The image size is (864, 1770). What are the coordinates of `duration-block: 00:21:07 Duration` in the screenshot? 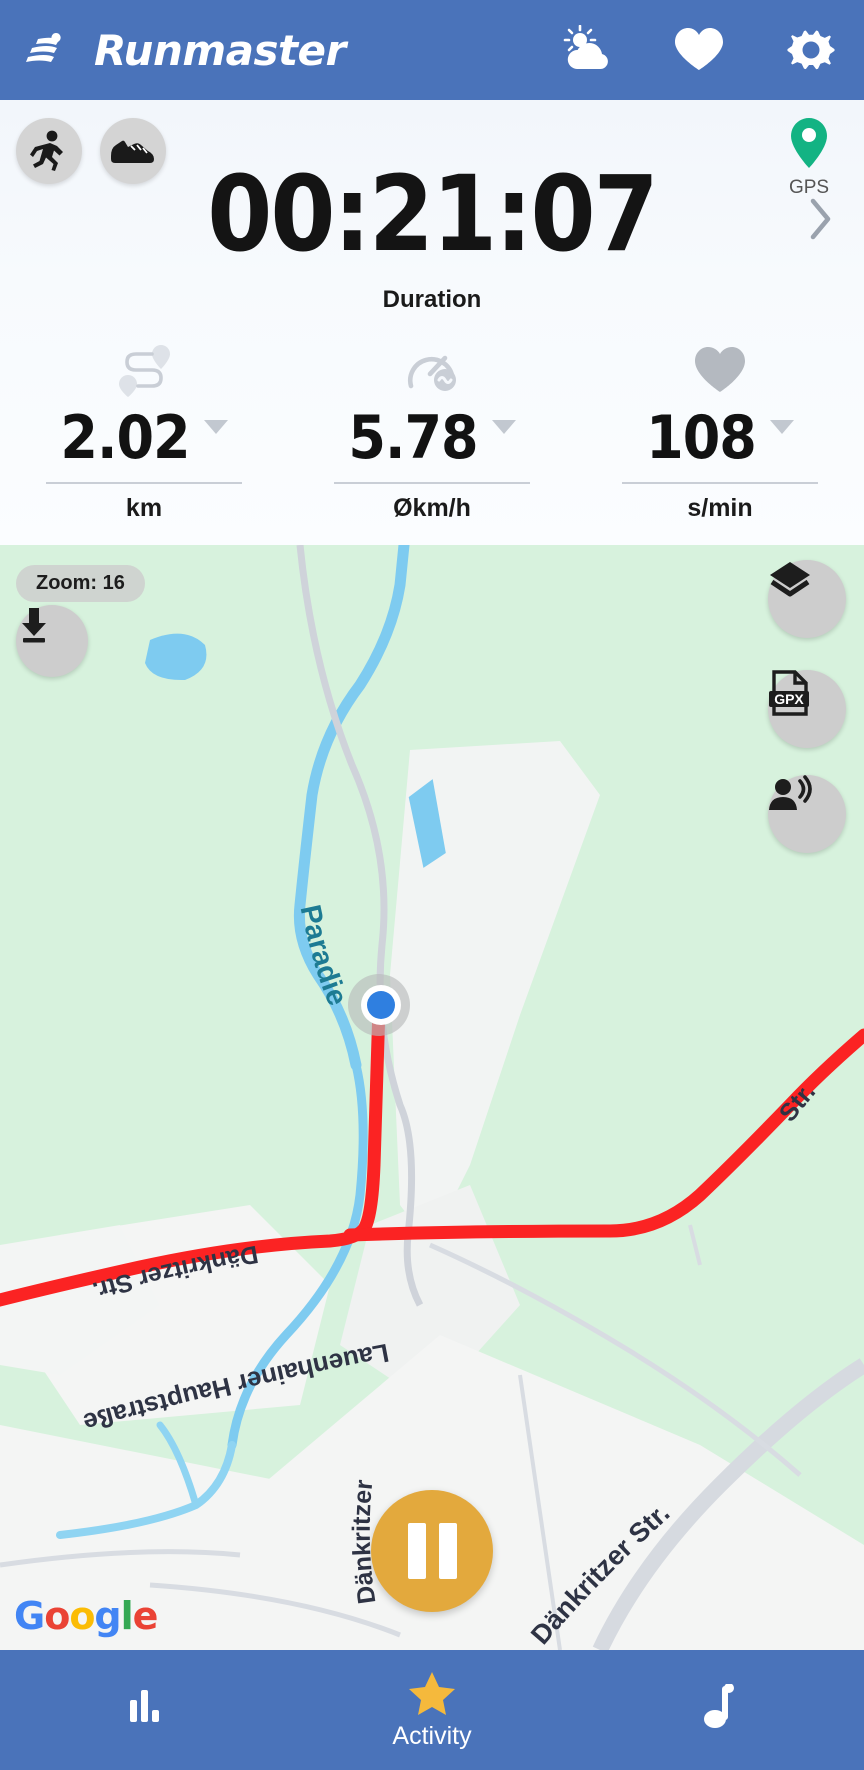 It's located at (432, 238).